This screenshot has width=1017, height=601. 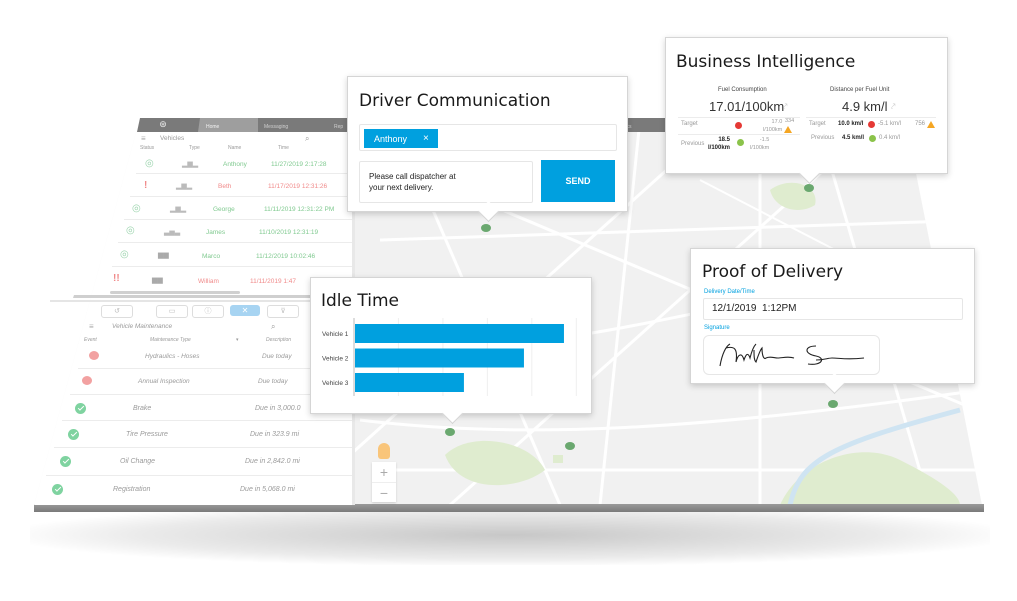 What do you see at coordinates (211, 256) in the screenshot?
I see `driver-name: Marco` at bounding box center [211, 256].